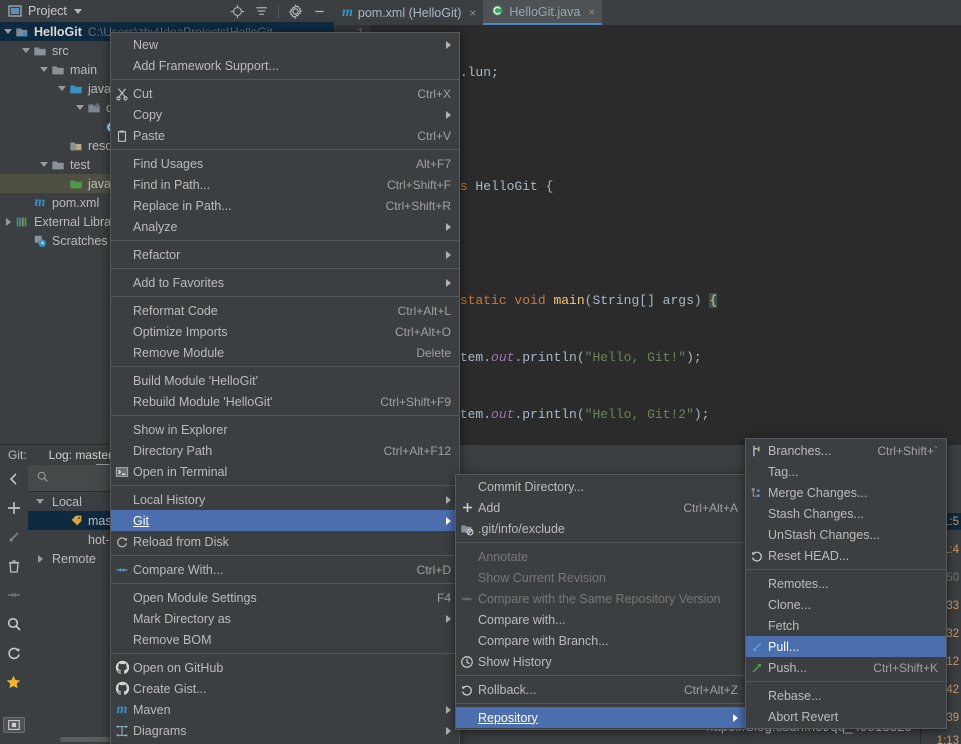 The width and height of the screenshot is (961, 744). Describe the element at coordinates (601, 598) in the screenshot. I see `menu-item-compare-same-repo-version: Compare with the Same Repository Version` at that location.